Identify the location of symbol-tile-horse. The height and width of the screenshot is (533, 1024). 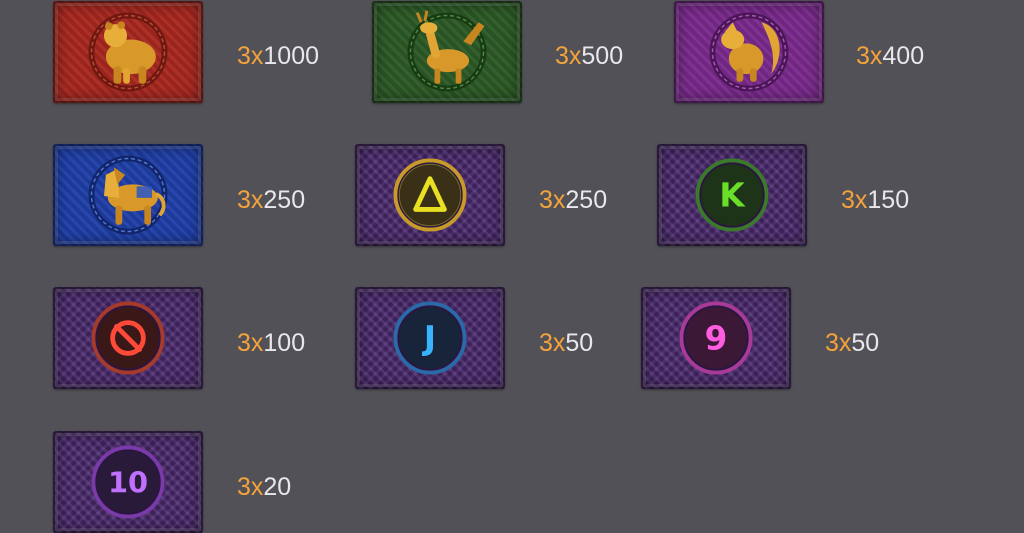
(128, 195).